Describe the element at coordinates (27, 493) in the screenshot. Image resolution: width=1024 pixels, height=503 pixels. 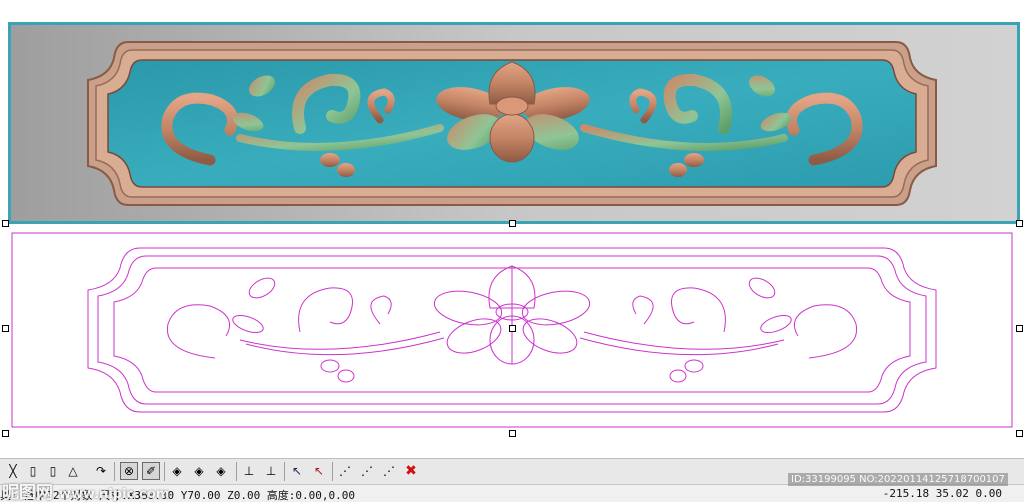
I see `watermark-brand: 昵图网` at that location.